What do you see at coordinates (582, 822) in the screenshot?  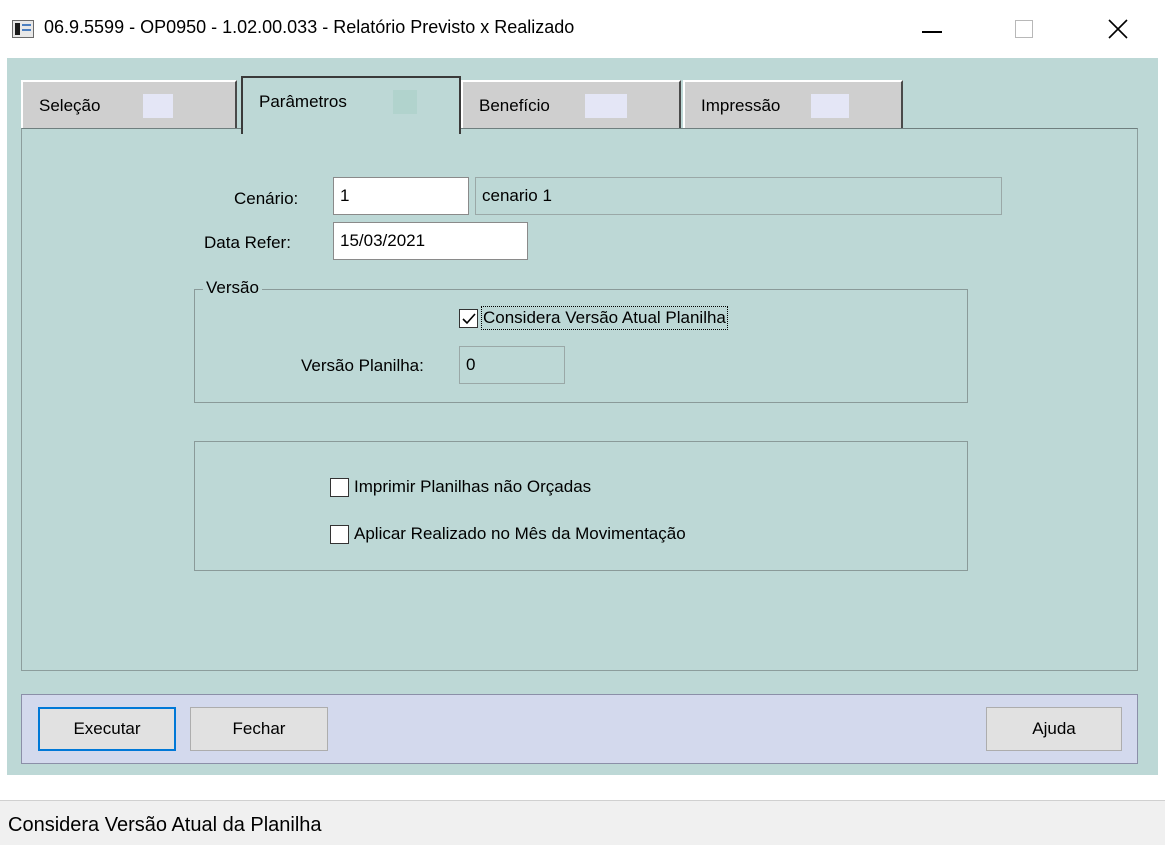 I see `status-bar: Considera Versão Atual da Planilha` at bounding box center [582, 822].